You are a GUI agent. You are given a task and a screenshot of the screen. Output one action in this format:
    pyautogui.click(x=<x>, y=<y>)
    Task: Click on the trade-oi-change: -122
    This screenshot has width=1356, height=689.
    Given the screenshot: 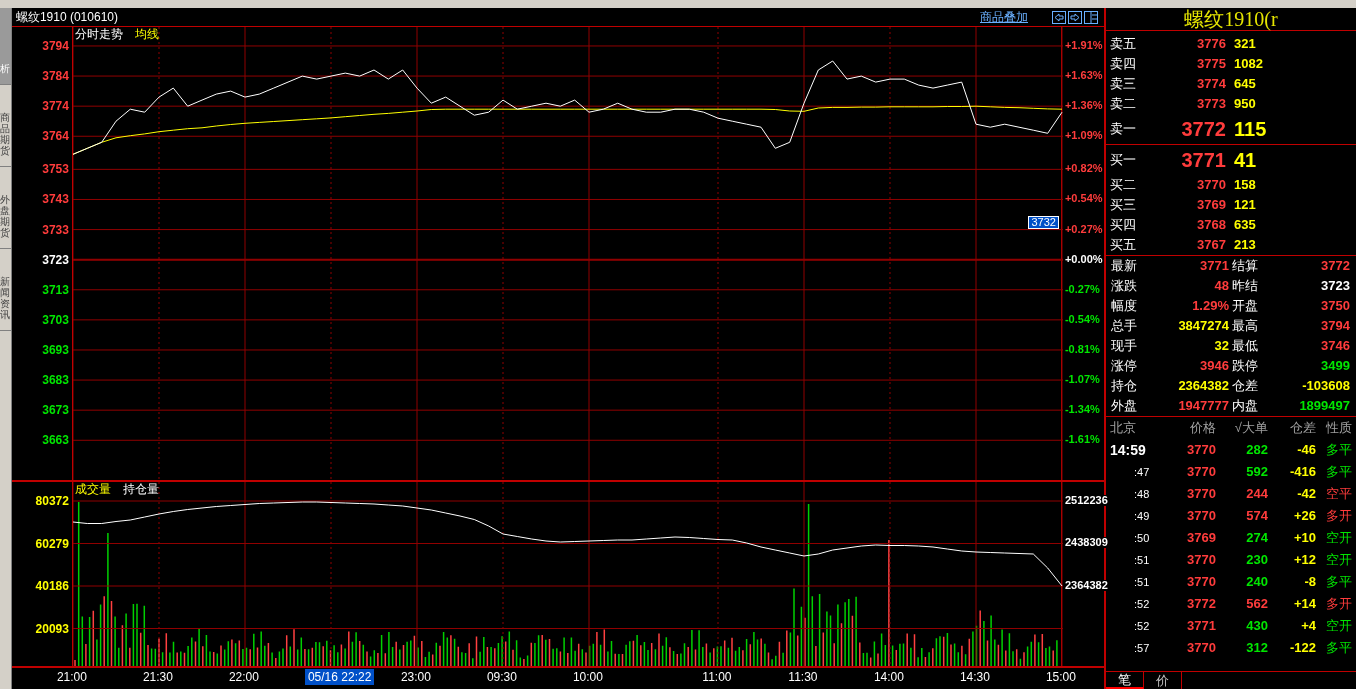 What is the action you would take?
    pyautogui.click(x=1302, y=648)
    